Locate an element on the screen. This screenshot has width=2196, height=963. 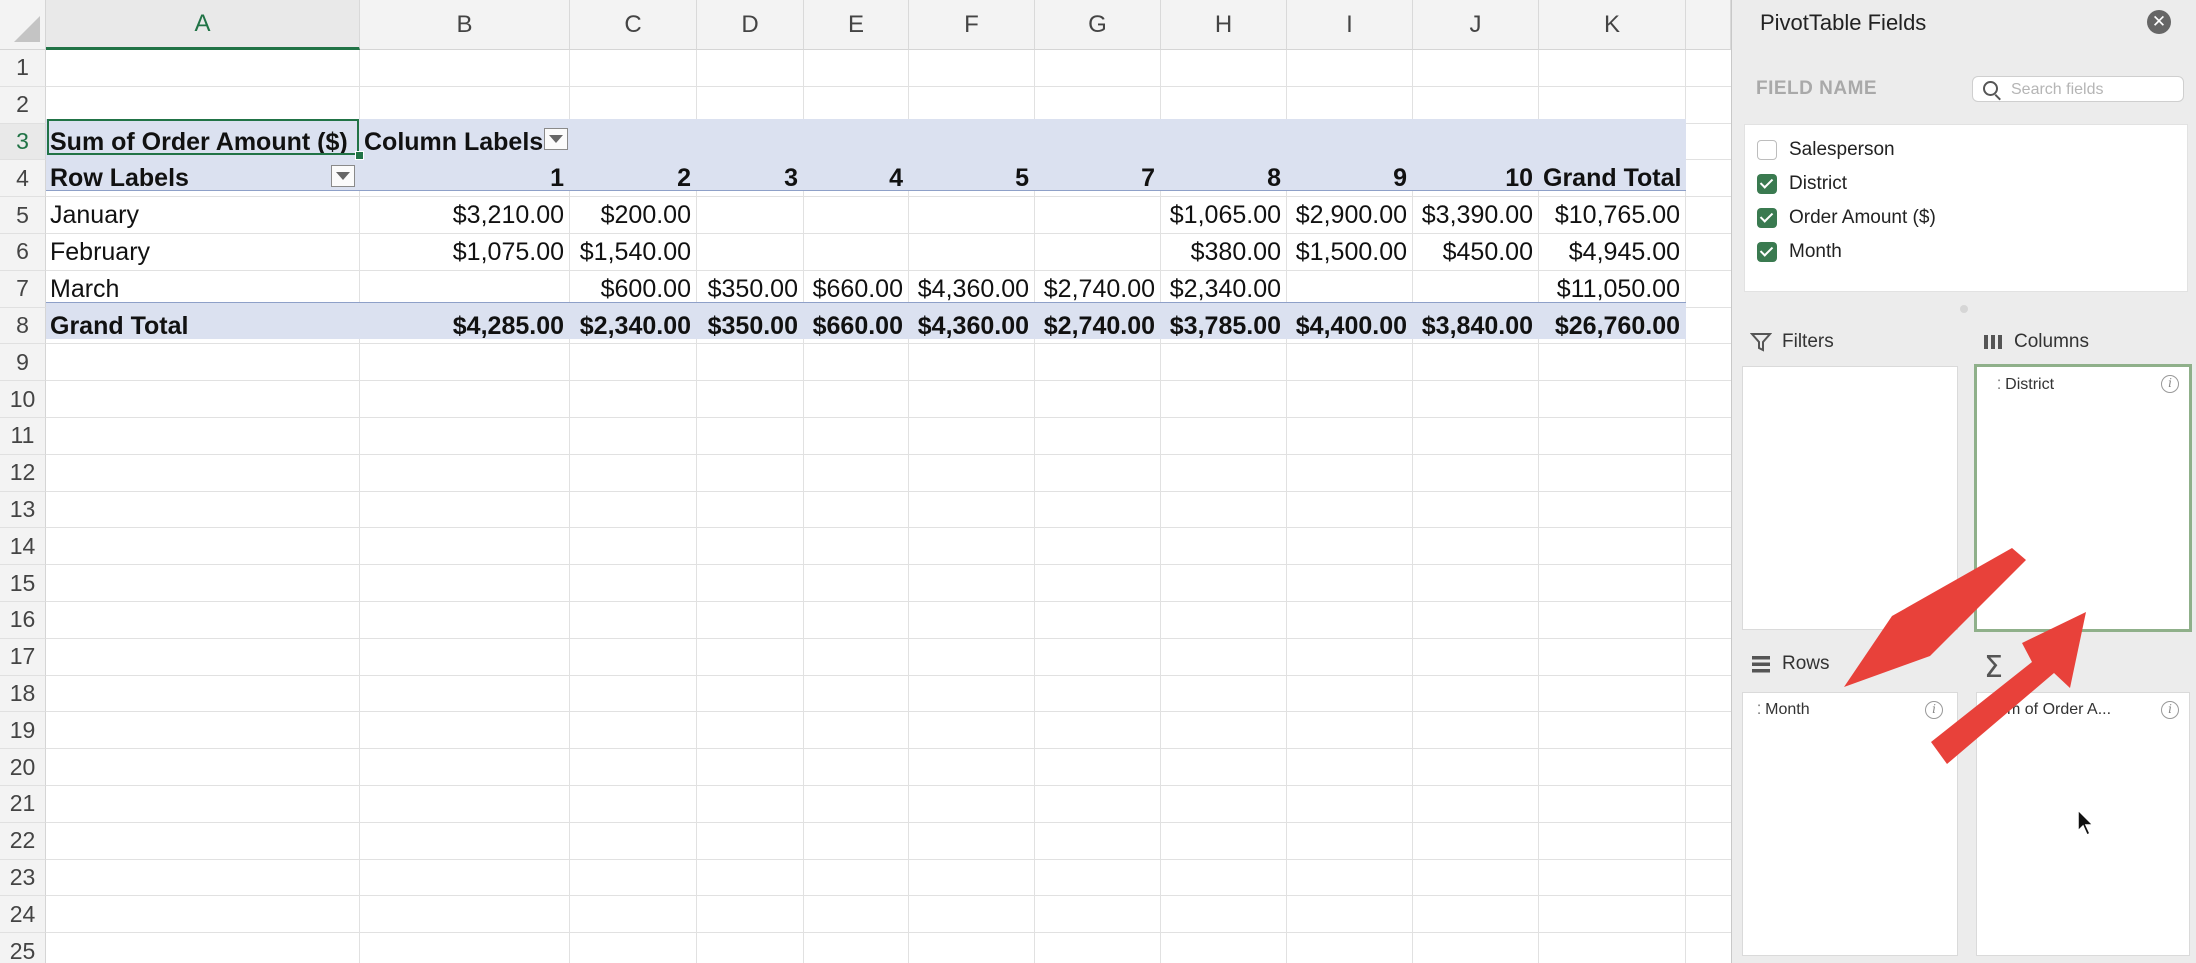
column-labels-filter-button is located at coordinates (556, 139).